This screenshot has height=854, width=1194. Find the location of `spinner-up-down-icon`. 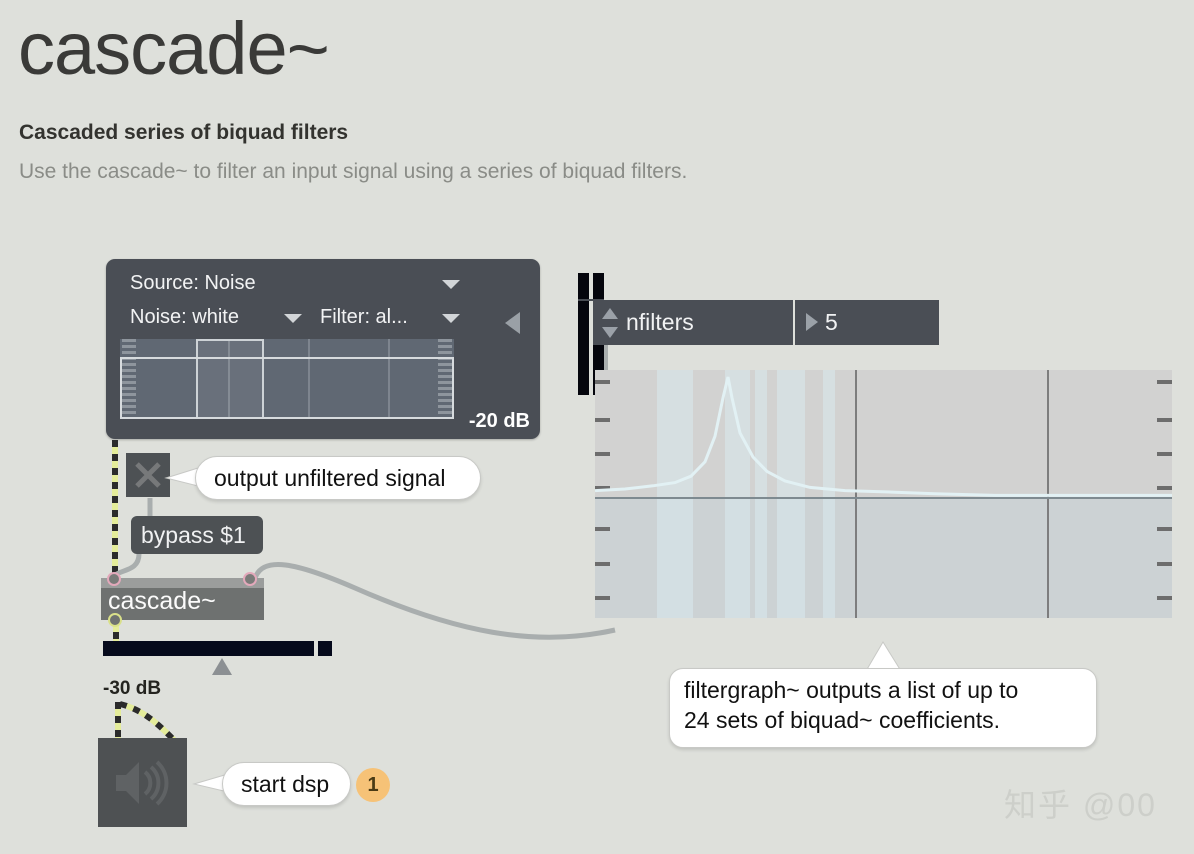

spinner-up-down-icon is located at coordinates (610, 323).